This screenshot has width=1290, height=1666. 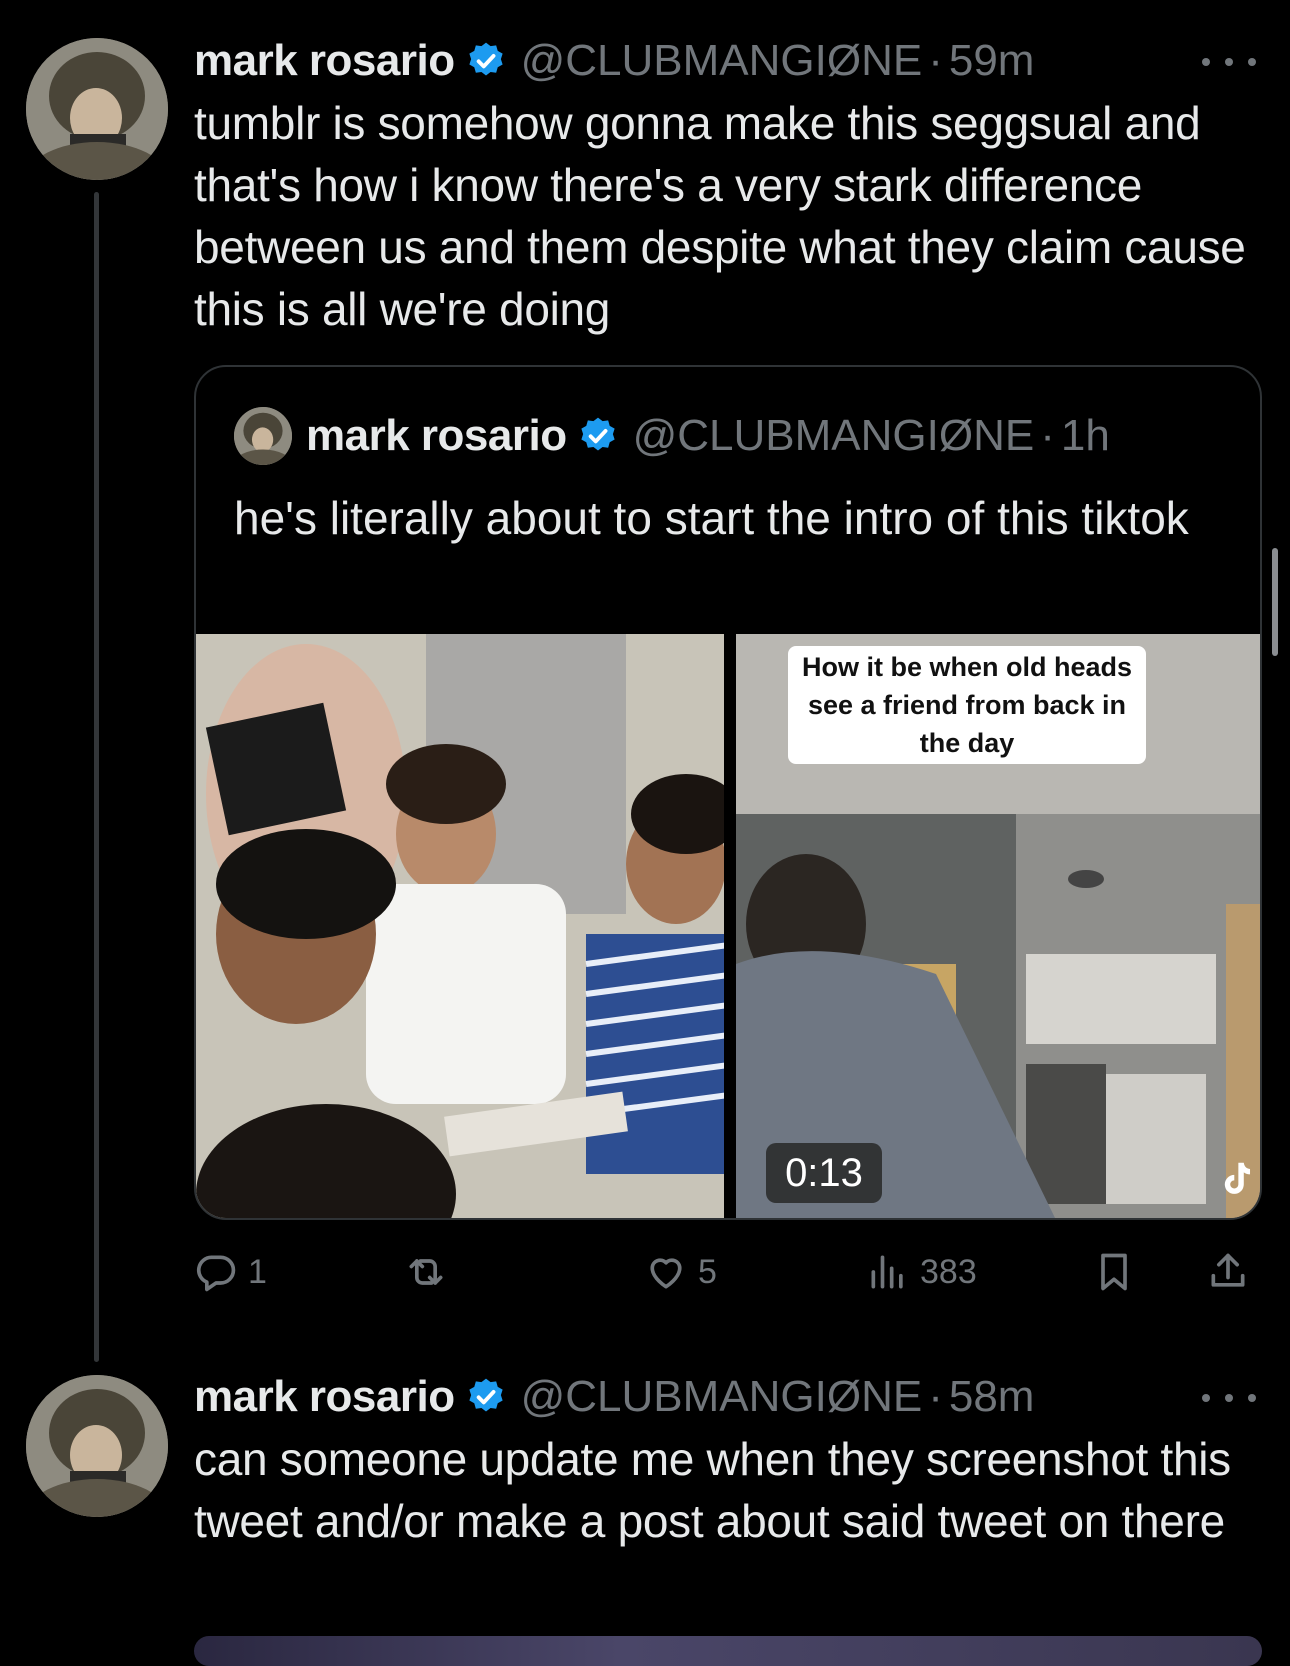 I want to click on quote-header: mark rosario @CLUBMANGIØNE · 1h, so click(x=672, y=436).